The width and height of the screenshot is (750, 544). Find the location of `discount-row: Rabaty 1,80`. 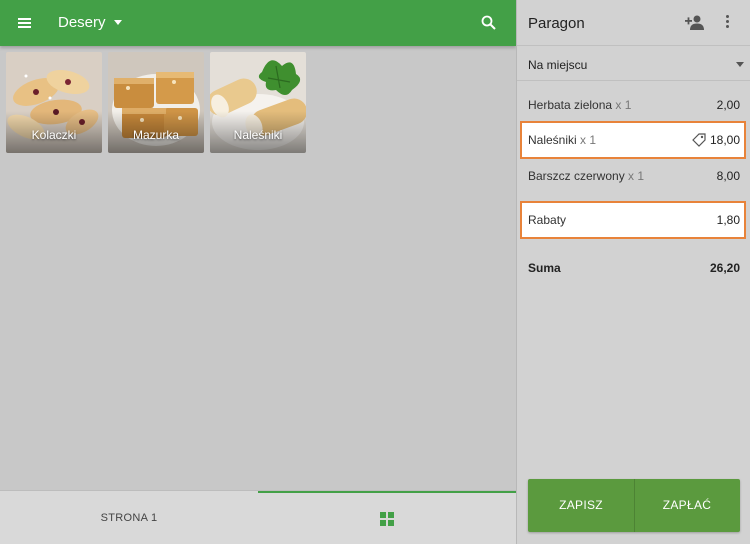

discount-row: Rabaty 1,80 is located at coordinates (633, 220).